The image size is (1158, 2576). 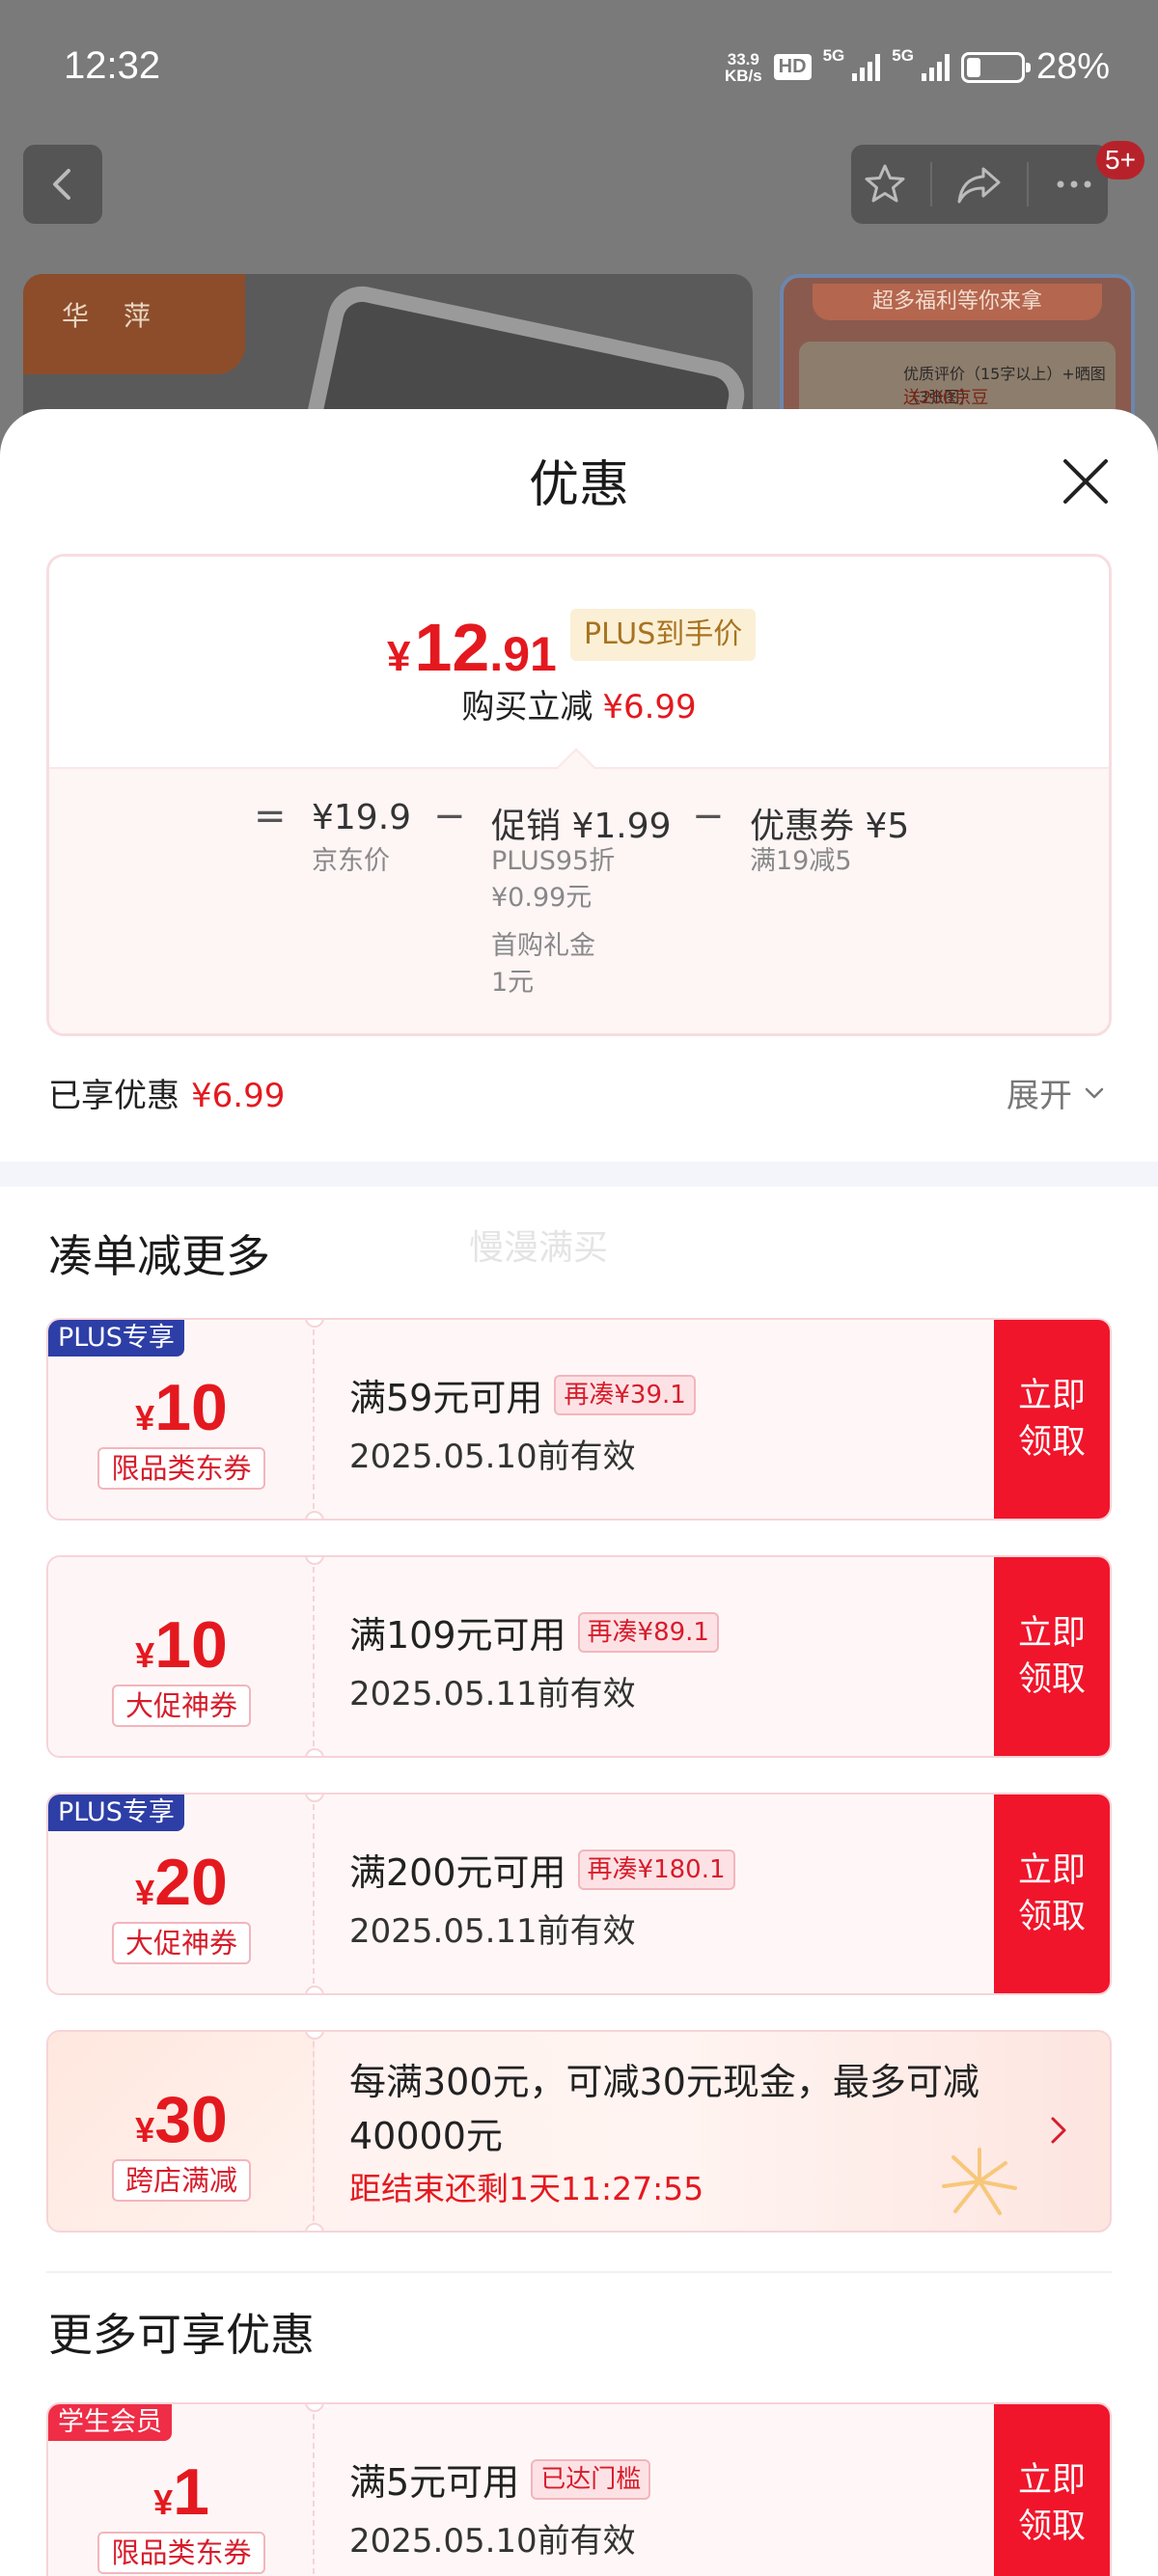 I want to click on nav-actions, so click(x=979, y=185).